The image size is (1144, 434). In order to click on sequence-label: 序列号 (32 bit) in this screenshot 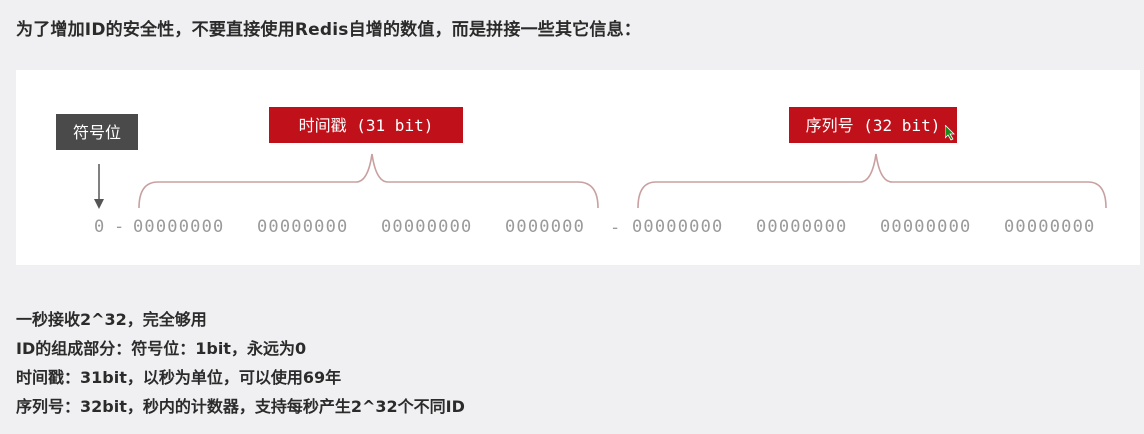, I will do `click(873, 125)`.